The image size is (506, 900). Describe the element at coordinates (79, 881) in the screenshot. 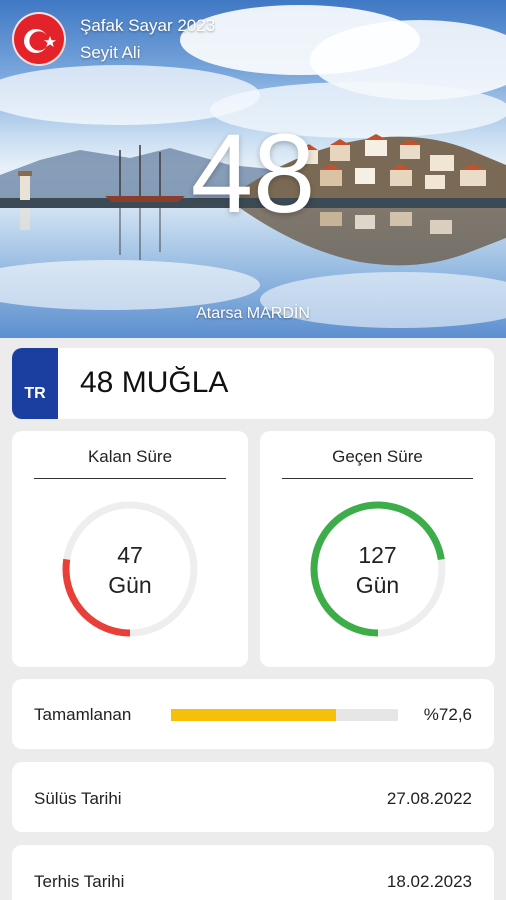

I see `discharge-date-label: Terhis Tarihi` at that location.